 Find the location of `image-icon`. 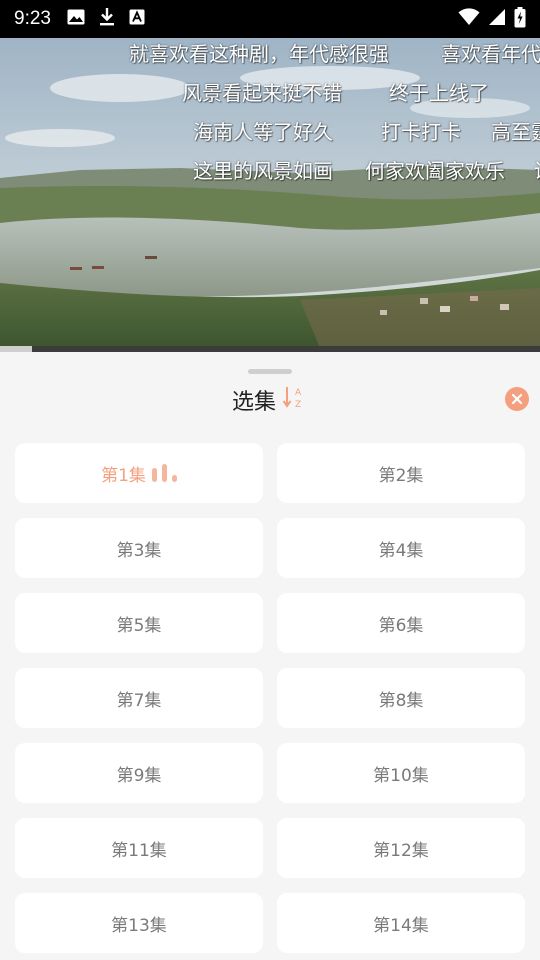

image-icon is located at coordinates (76, 19).